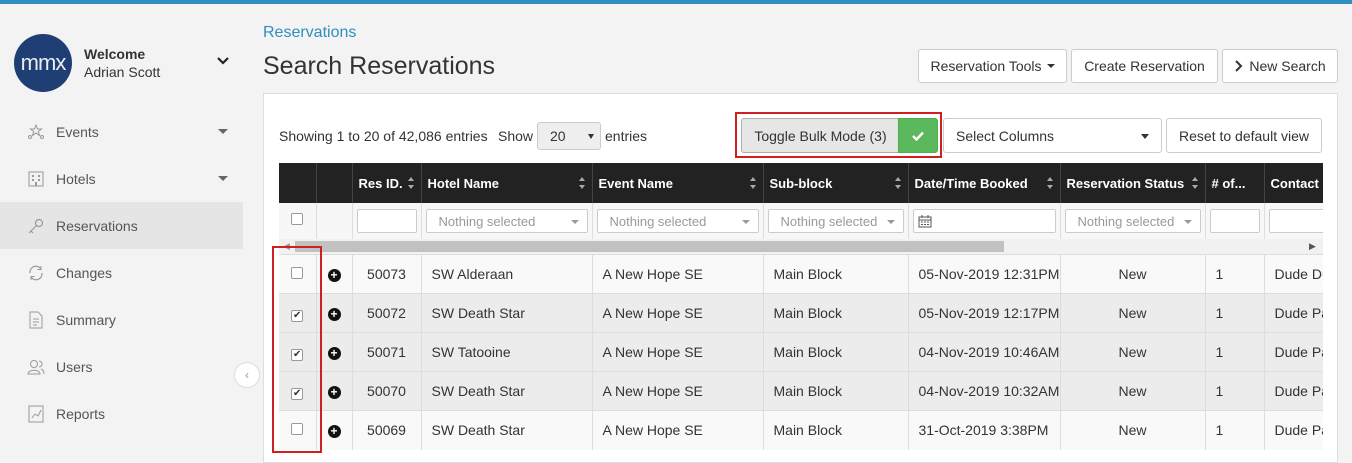 This screenshot has height=463, width=1352. Describe the element at coordinates (992, 66) in the screenshot. I see `reservation-tools-button: Reservation Tools` at that location.